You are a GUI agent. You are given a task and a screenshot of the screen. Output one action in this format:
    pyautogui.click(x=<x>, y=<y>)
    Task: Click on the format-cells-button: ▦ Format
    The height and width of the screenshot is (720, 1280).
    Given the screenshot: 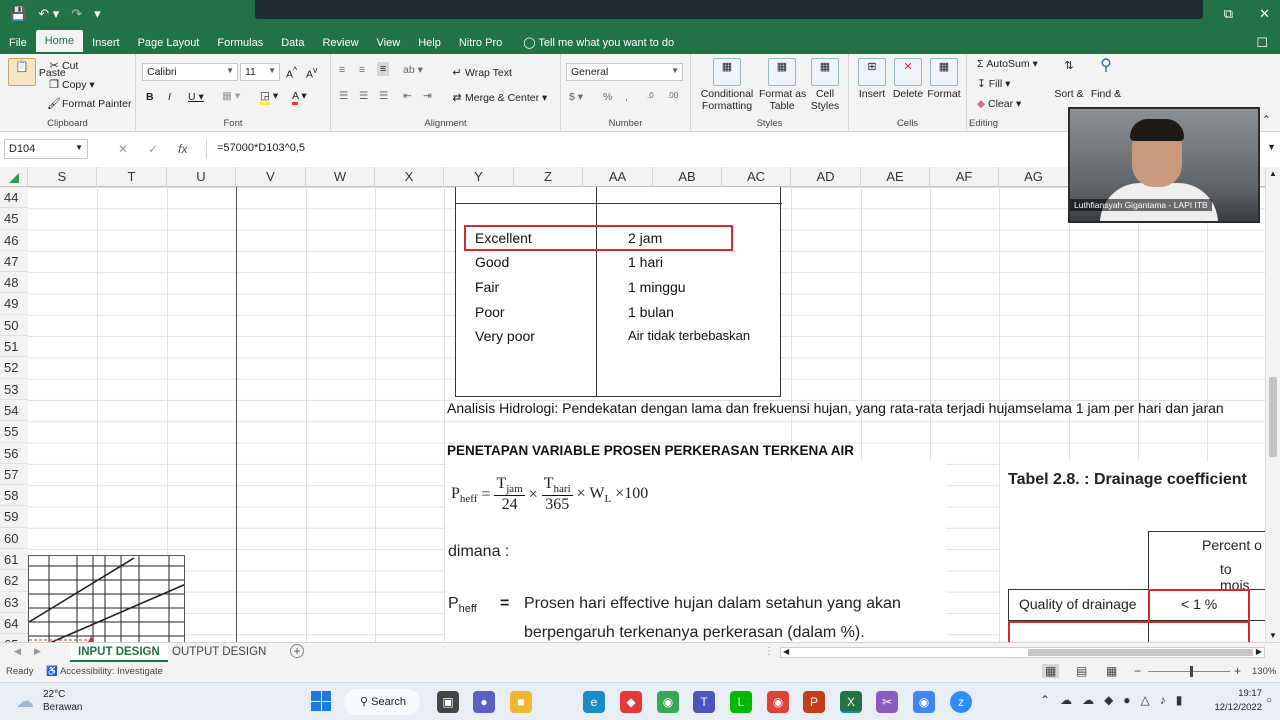 What is the action you would take?
    pyautogui.click(x=944, y=79)
    